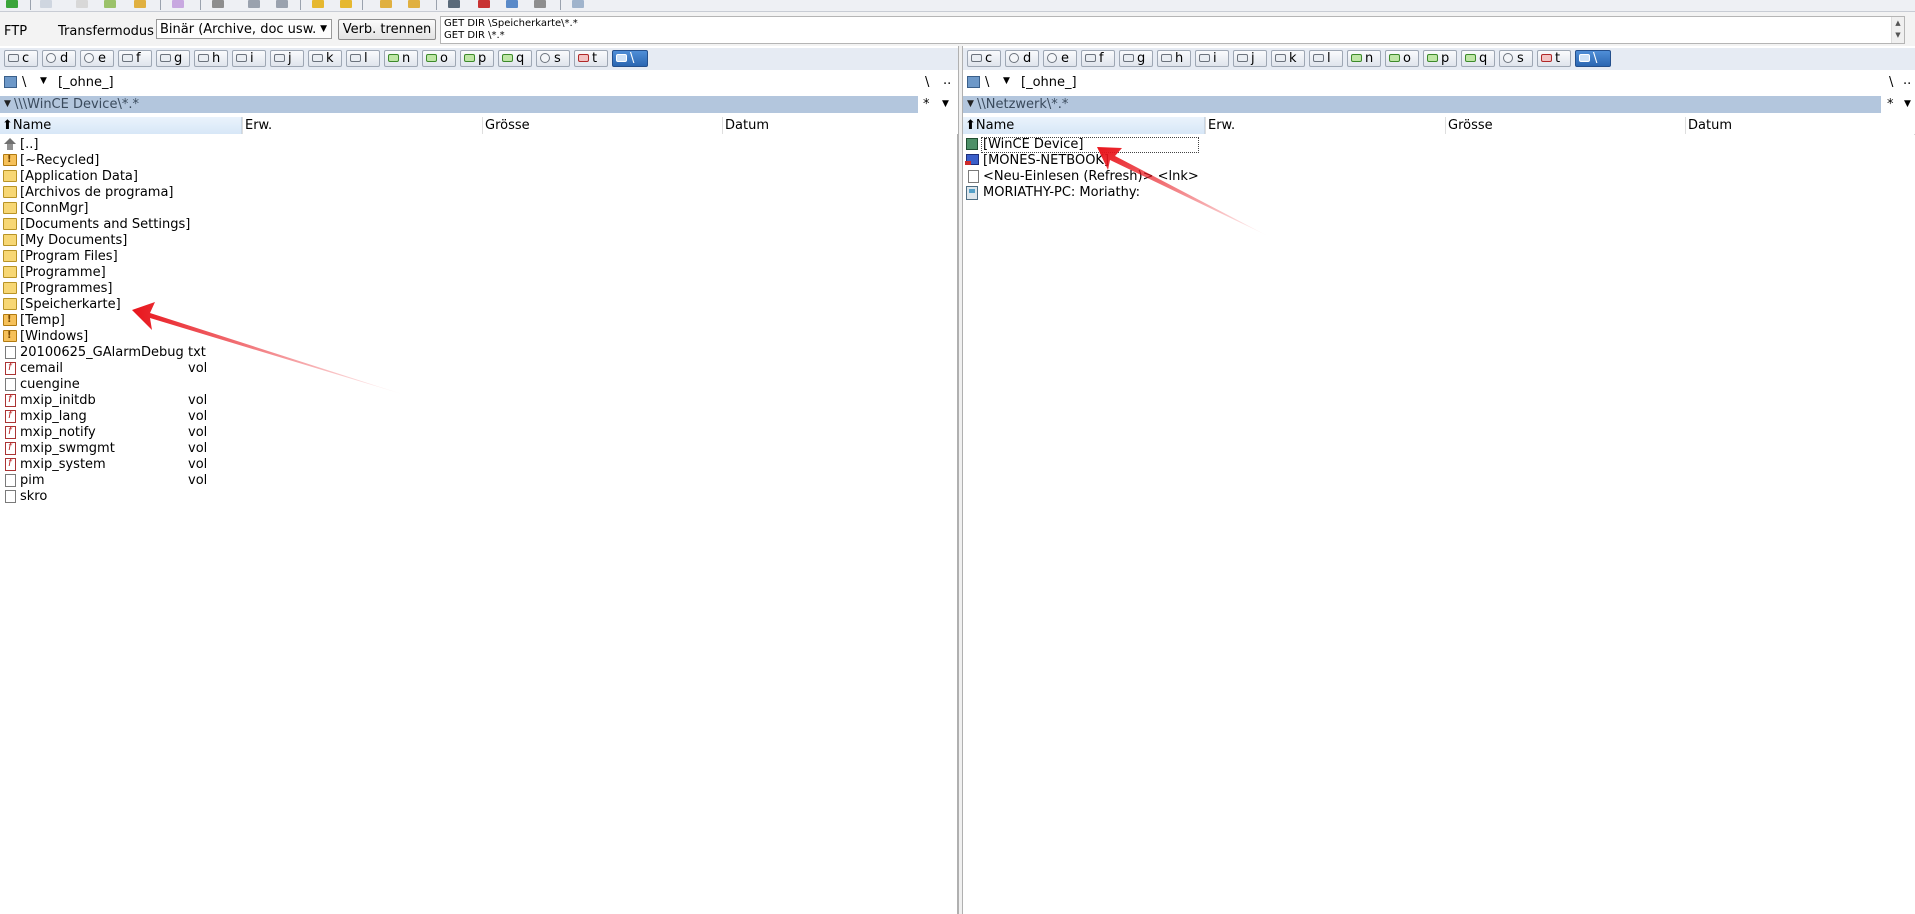  What do you see at coordinates (325, 58) in the screenshot?
I see `drive-button-k: k` at bounding box center [325, 58].